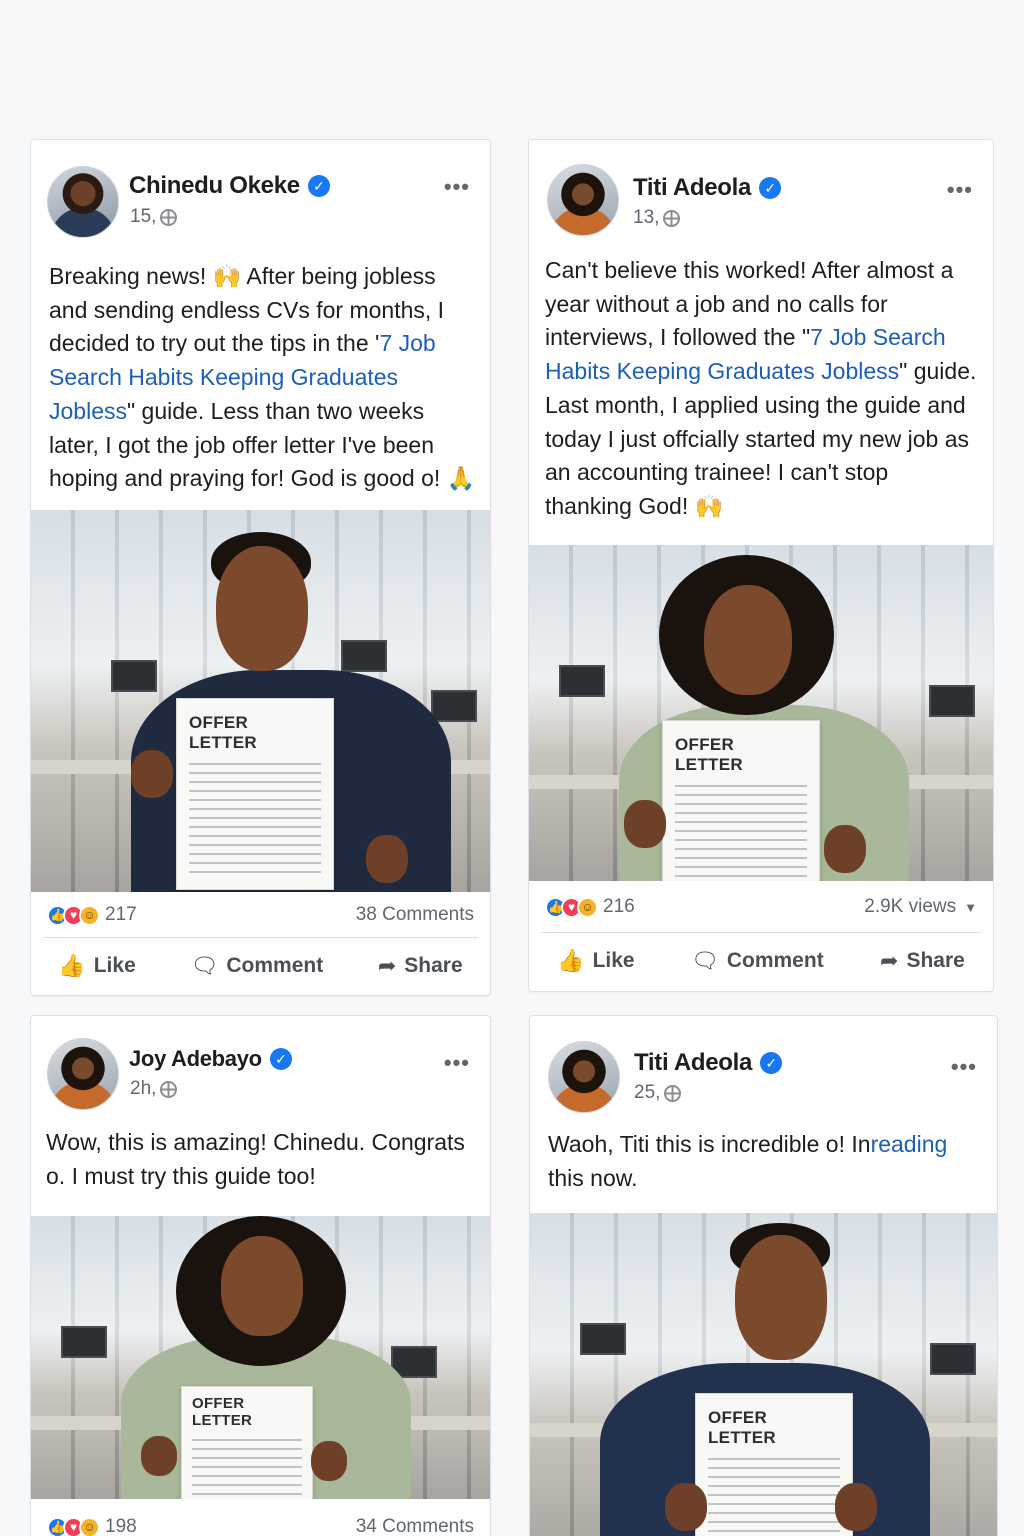 This screenshot has width=1024, height=1536. I want to click on post-time: 2h⁠,, so click(143, 1089).